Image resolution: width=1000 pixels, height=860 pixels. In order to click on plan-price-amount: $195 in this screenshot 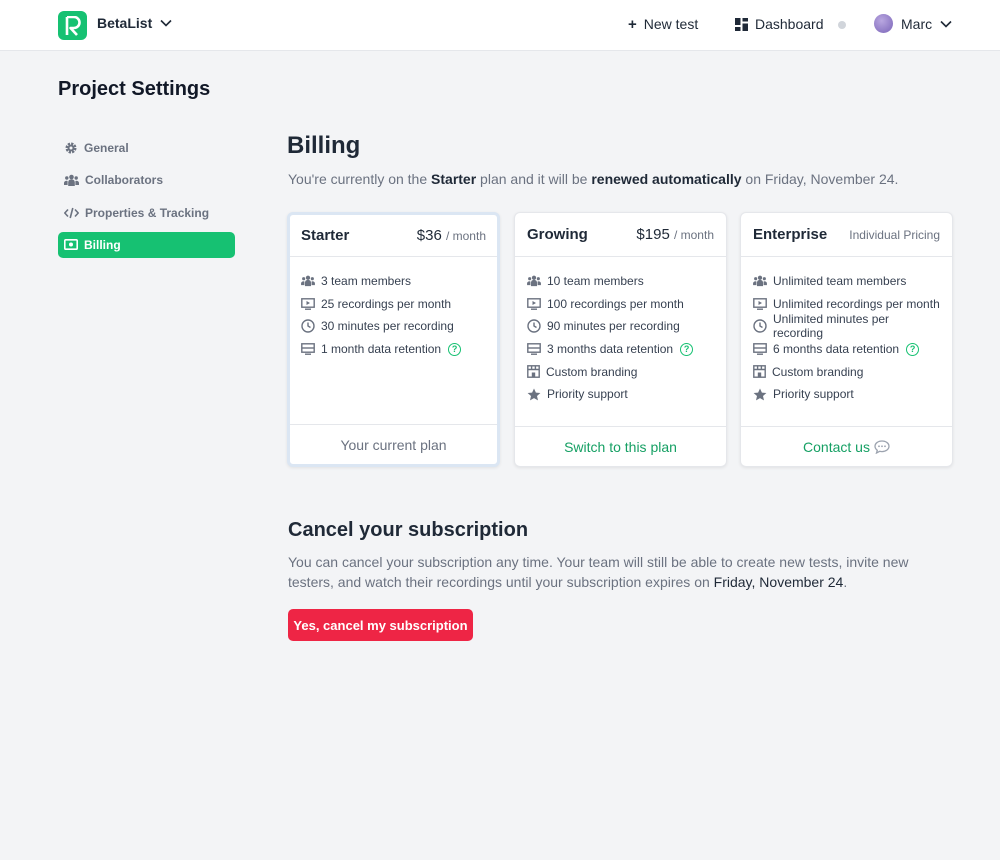, I will do `click(653, 234)`.